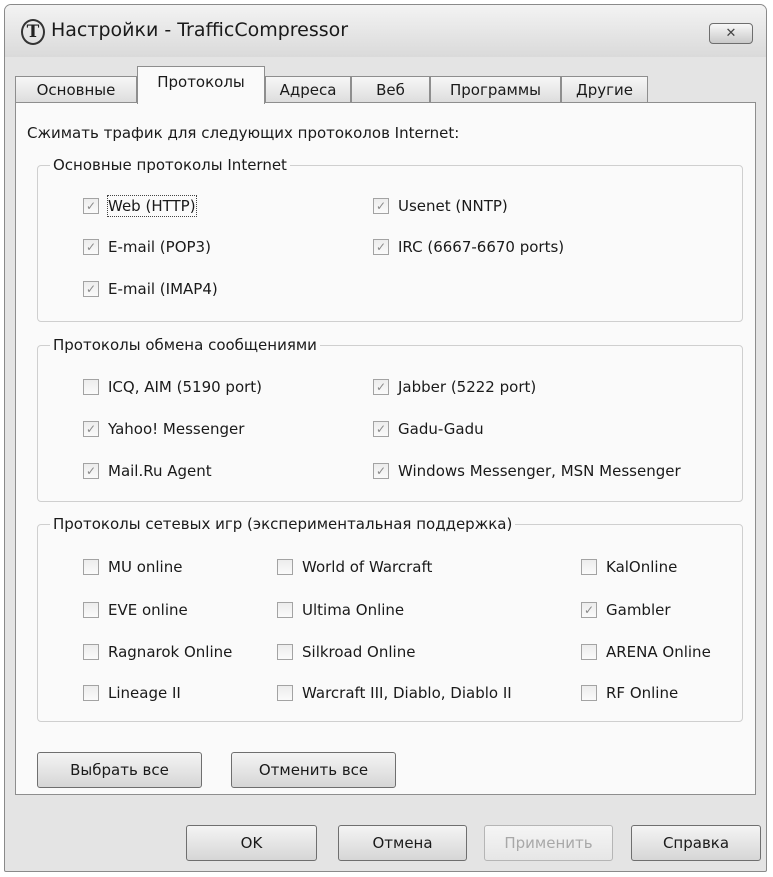 Image resolution: width=773 pixels, height=877 pixels. I want to click on title-bar: T Настройки - TrafficCompressor ✕, so click(385, 31).